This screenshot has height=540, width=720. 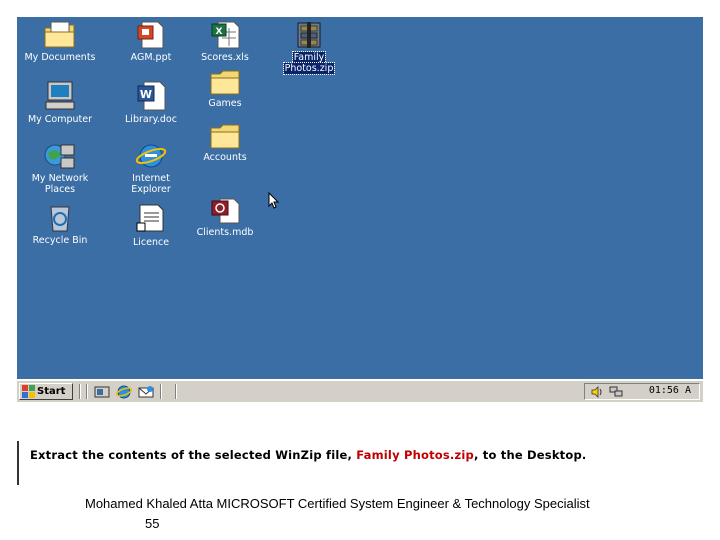 I want to click on desktop-icon-label: Family, so click(x=309, y=57).